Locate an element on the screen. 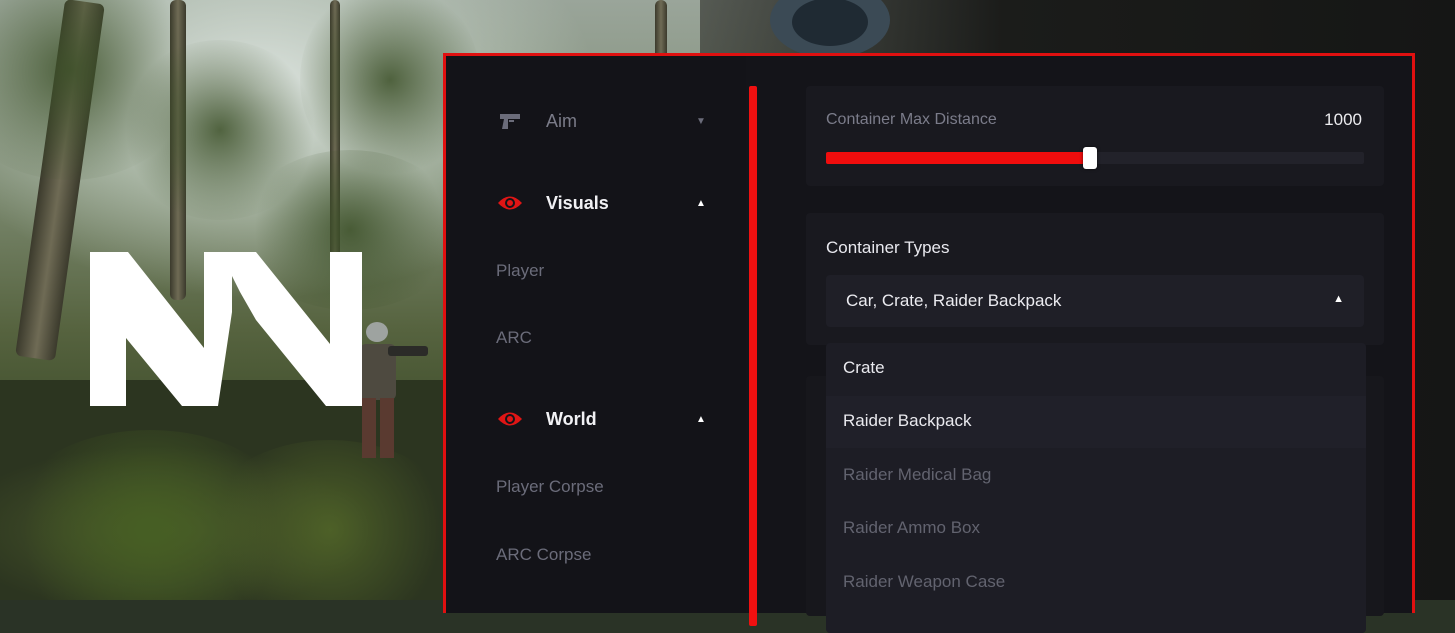 The height and width of the screenshot is (633, 1455). nav-item-aim: Aim ▼ is located at coordinates (601, 121).